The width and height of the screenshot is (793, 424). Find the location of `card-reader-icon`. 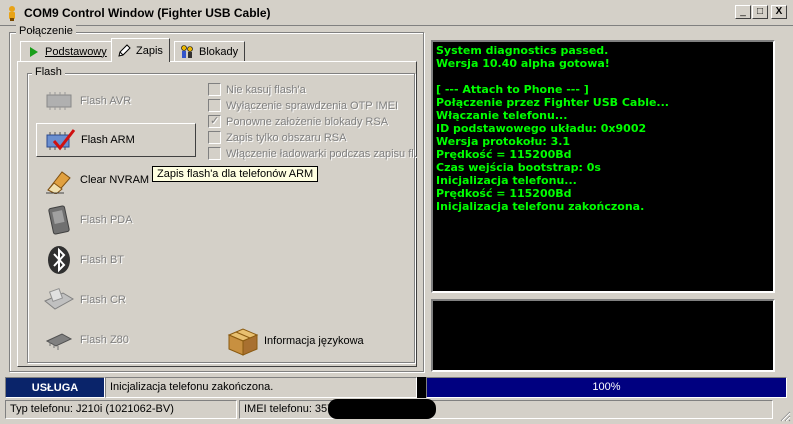

card-reader-icon is located at coordinates (59, 300).